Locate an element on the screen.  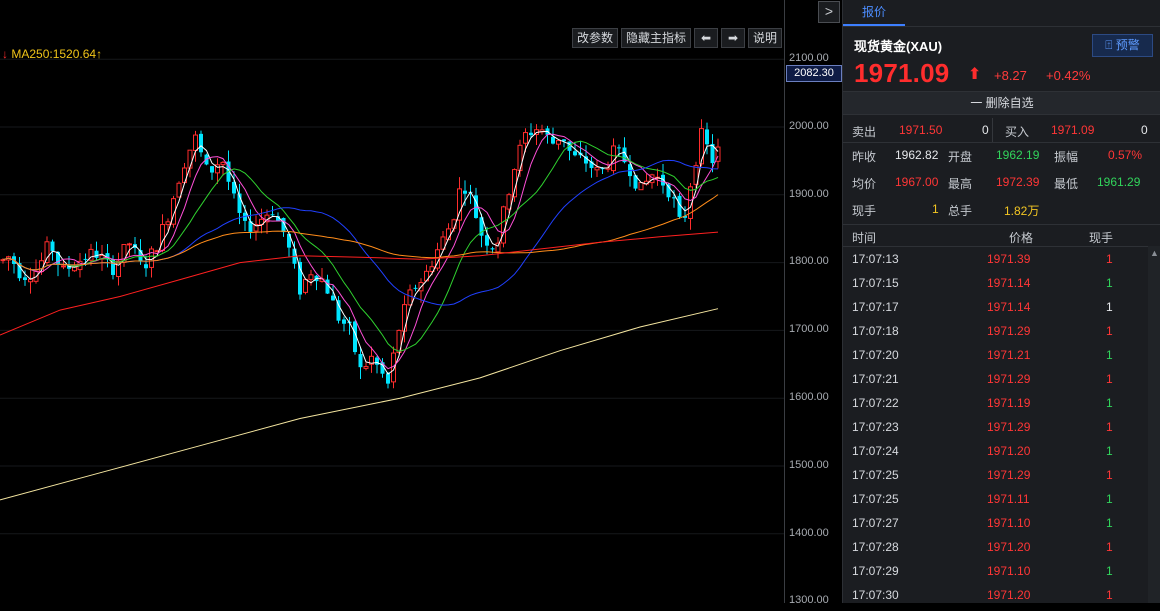
tick-row: 17:07:13 1971.39 1 is located at coordinates (995, 263).